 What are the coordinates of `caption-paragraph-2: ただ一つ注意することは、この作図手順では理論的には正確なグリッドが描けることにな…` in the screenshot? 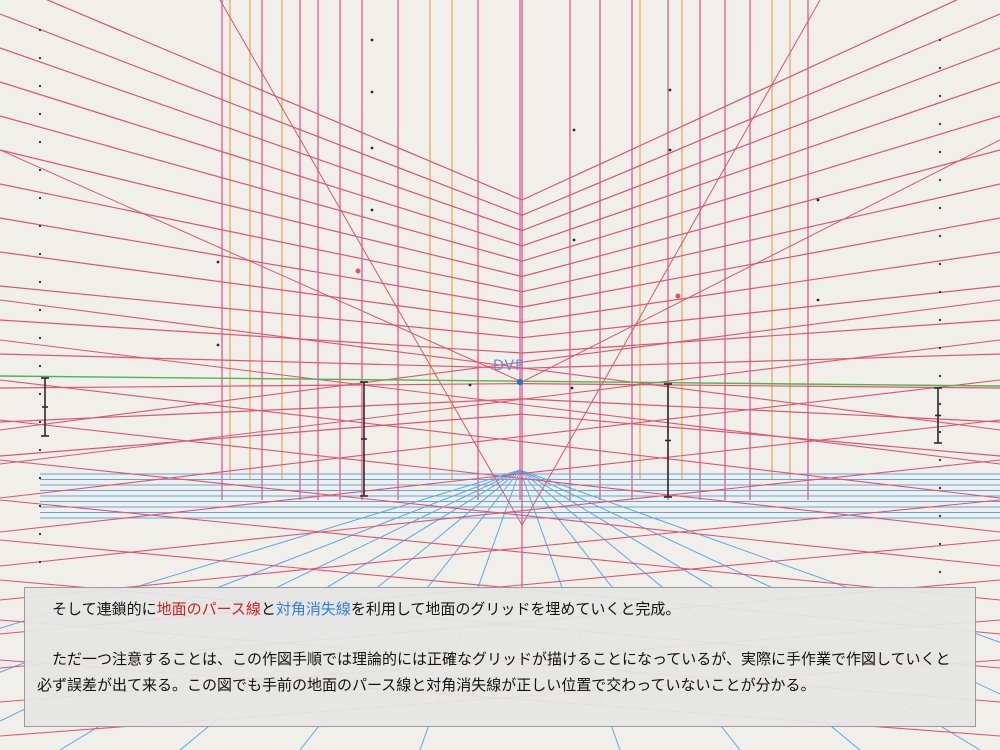 It's located at (501, 672).